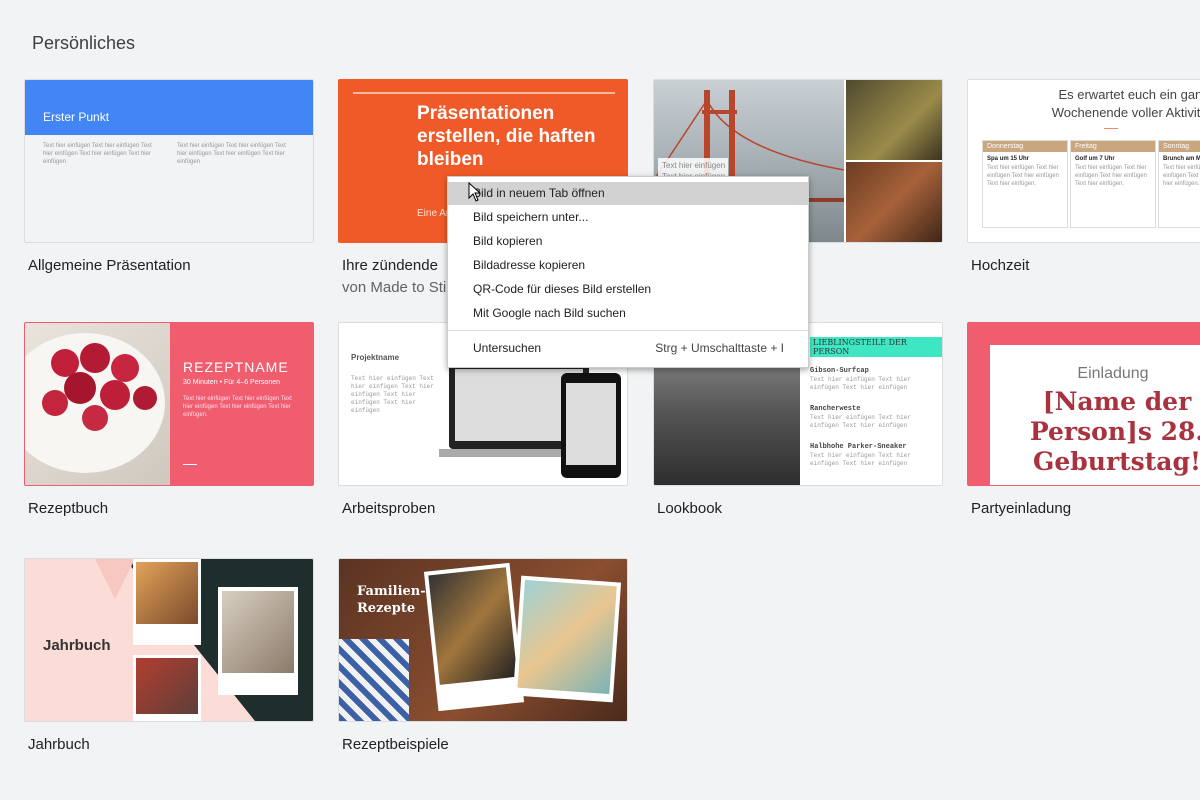 Image resolution: width=1200 pixels, height=800 pixels. What do you see at coordinates (507, 348) in the screenshot?
I see `menu-item-label: Untersuchen` at bounding box center [507, 348].